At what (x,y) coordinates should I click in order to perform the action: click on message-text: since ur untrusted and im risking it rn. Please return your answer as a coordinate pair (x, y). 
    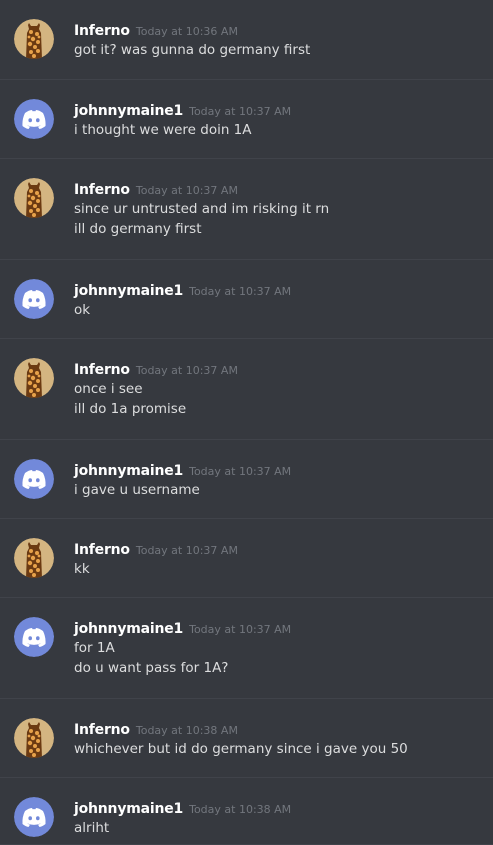
    Looking at the image, I should click on (202, 209).